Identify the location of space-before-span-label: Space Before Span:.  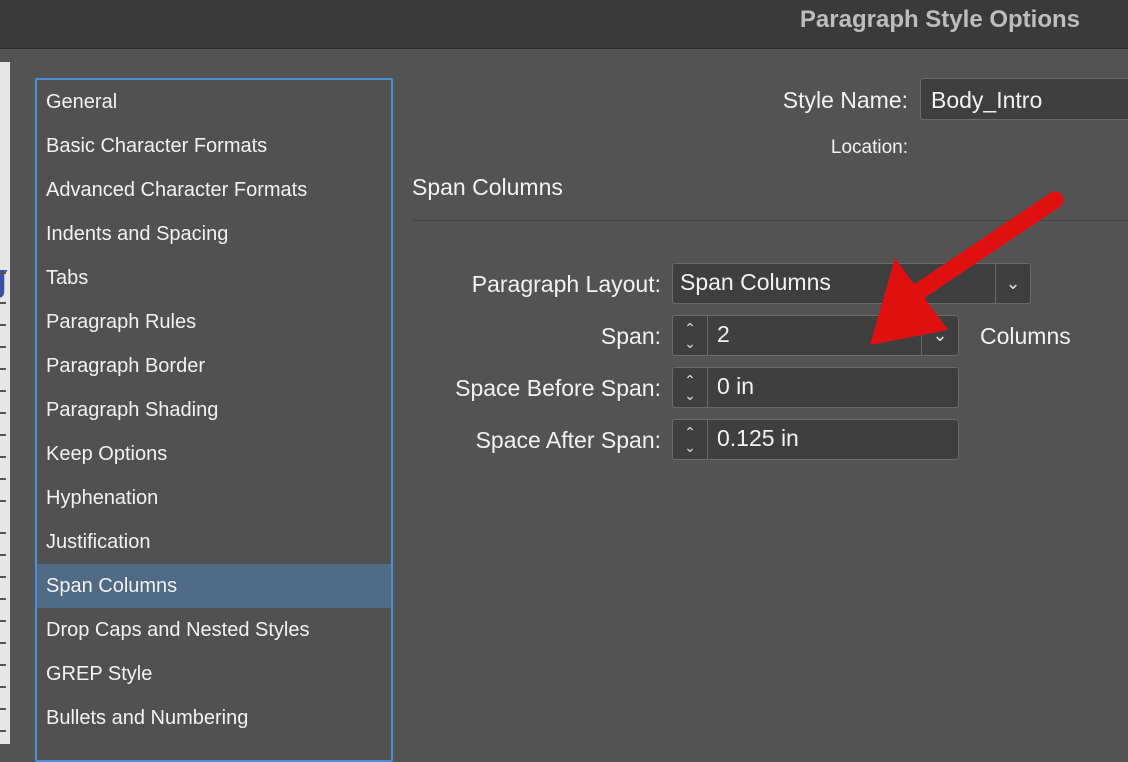
(558, 388).